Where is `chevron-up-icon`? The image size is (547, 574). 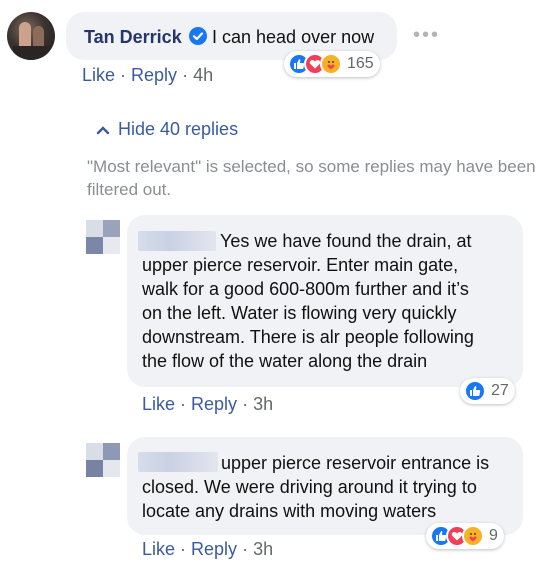
chevron-up-icon is located at coordinates (103, 129).